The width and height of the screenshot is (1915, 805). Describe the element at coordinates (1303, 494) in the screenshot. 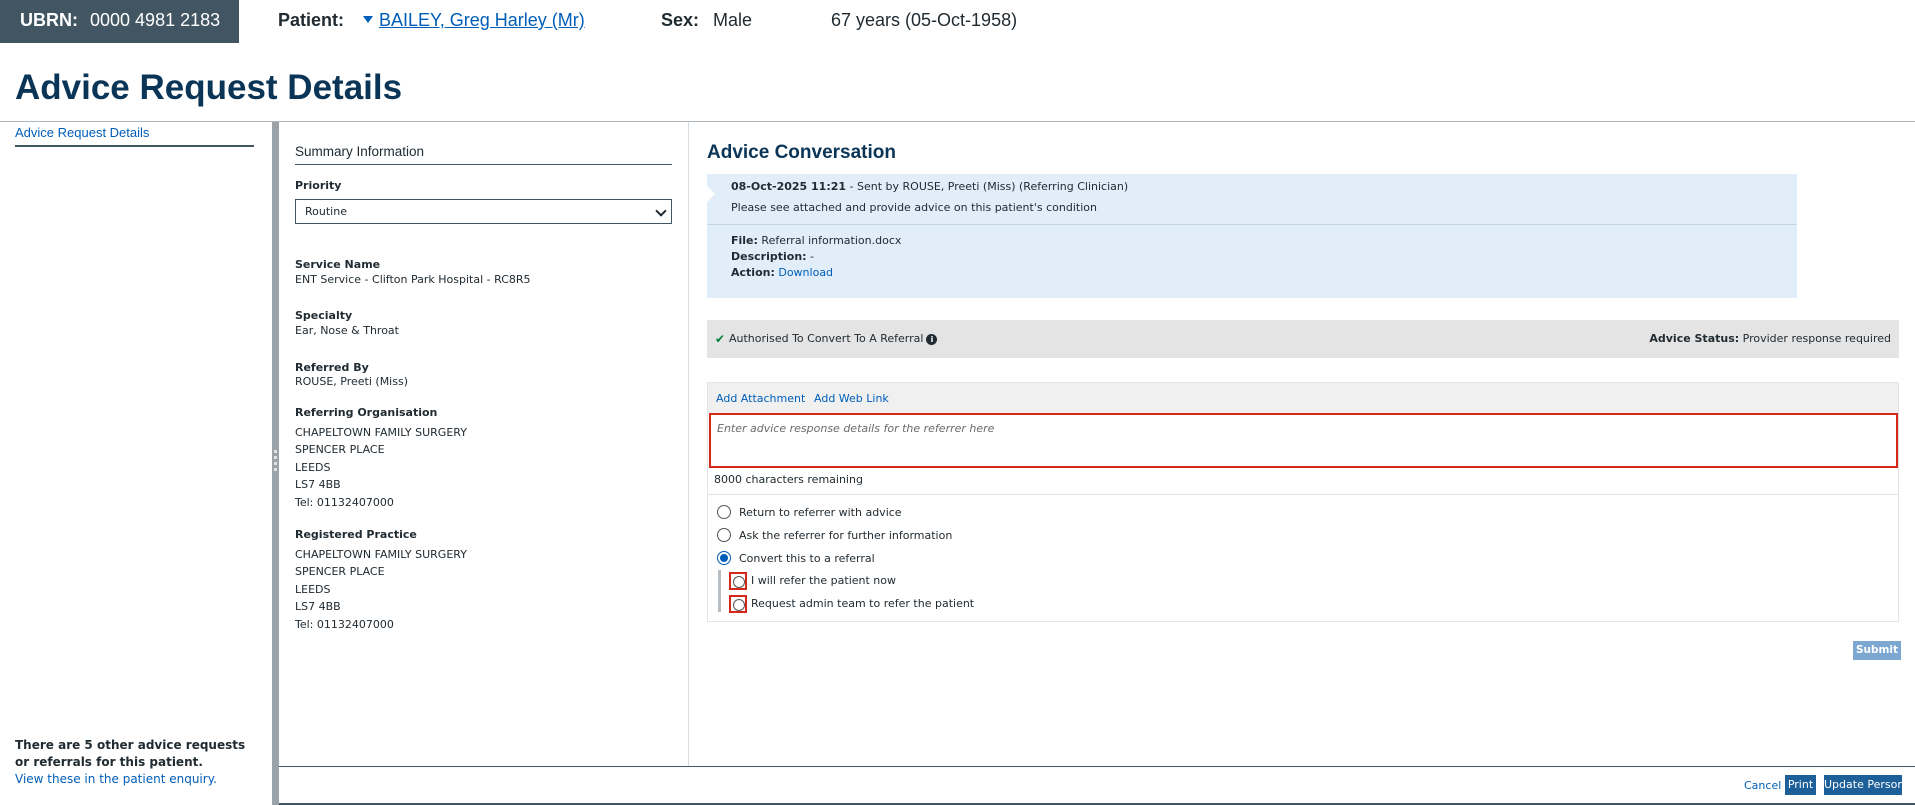

I see `options-divider` at that location.